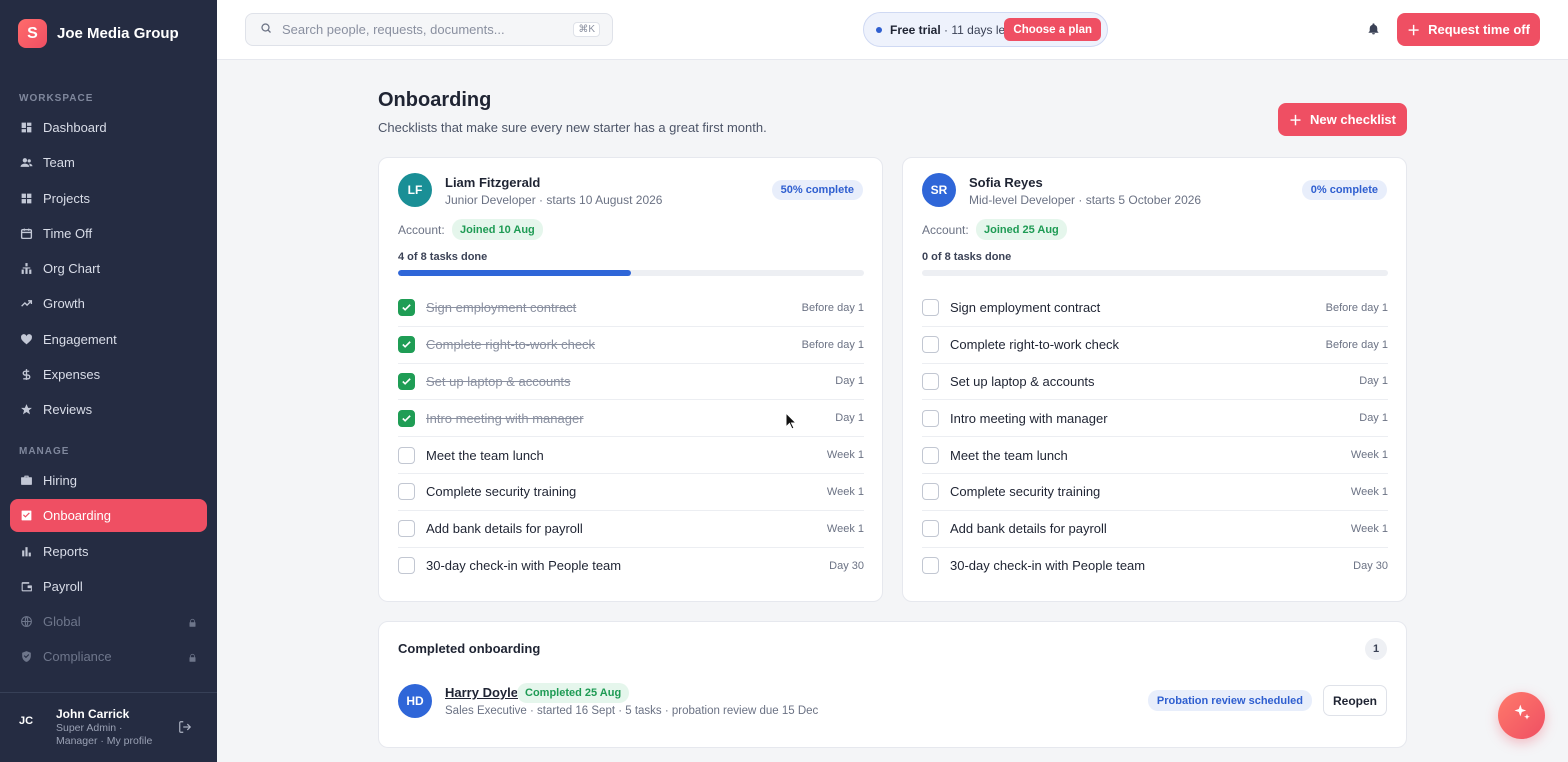 This screenshot has height=762, width=1568. Describe the element at coordinates (1155, 455) in the screenshot. I see `task-row: Meet the team lunch Week 1` at that location.